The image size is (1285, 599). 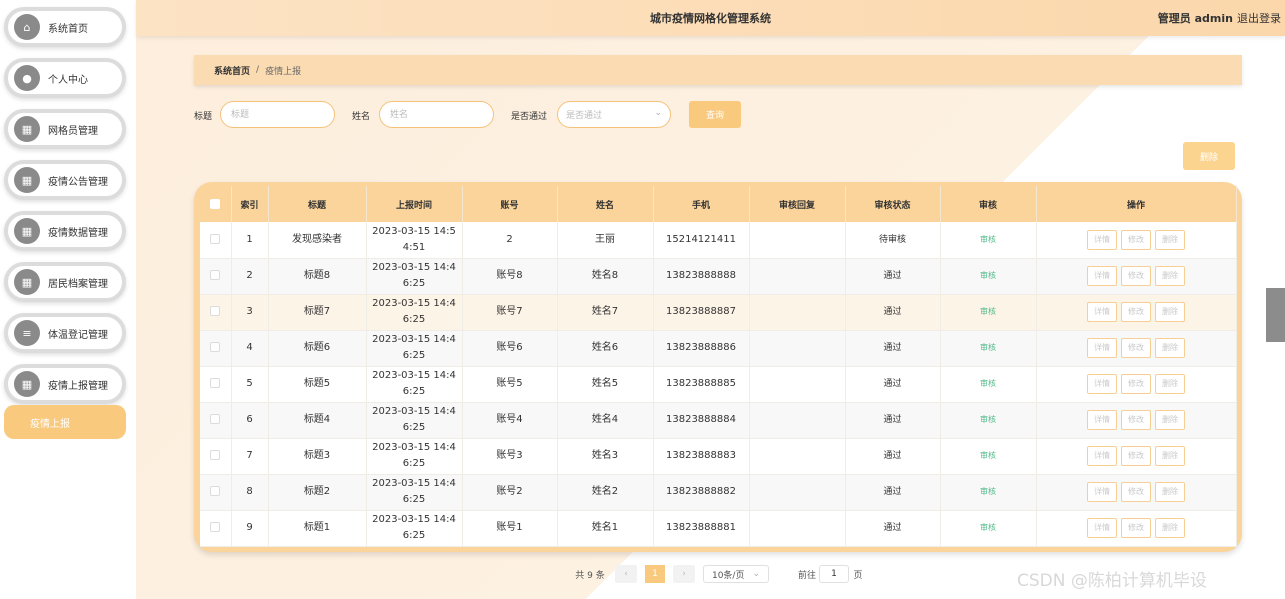 I want to click on breadcrumb-current: 疫情上报, so click(x=283, y=71).